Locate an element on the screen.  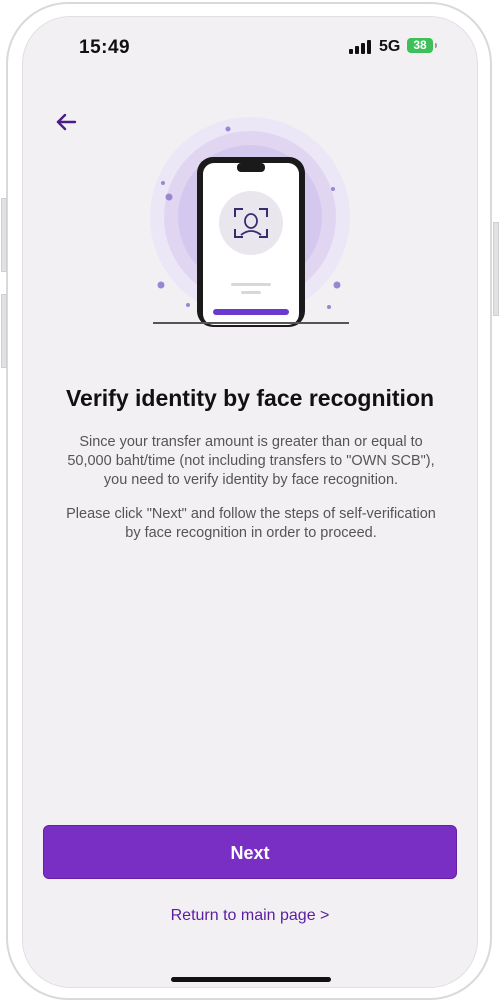
next-button: Next is located at coordinates (250, 852).